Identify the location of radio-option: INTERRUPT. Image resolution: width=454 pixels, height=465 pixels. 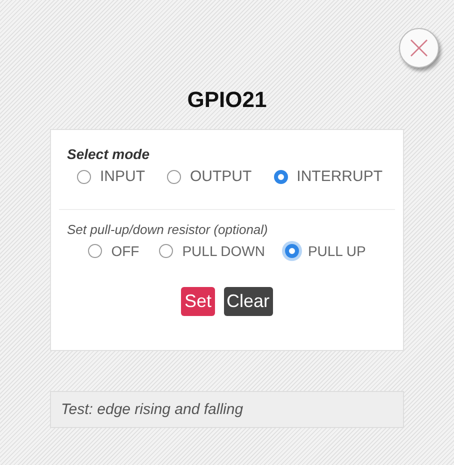
(328, 176).